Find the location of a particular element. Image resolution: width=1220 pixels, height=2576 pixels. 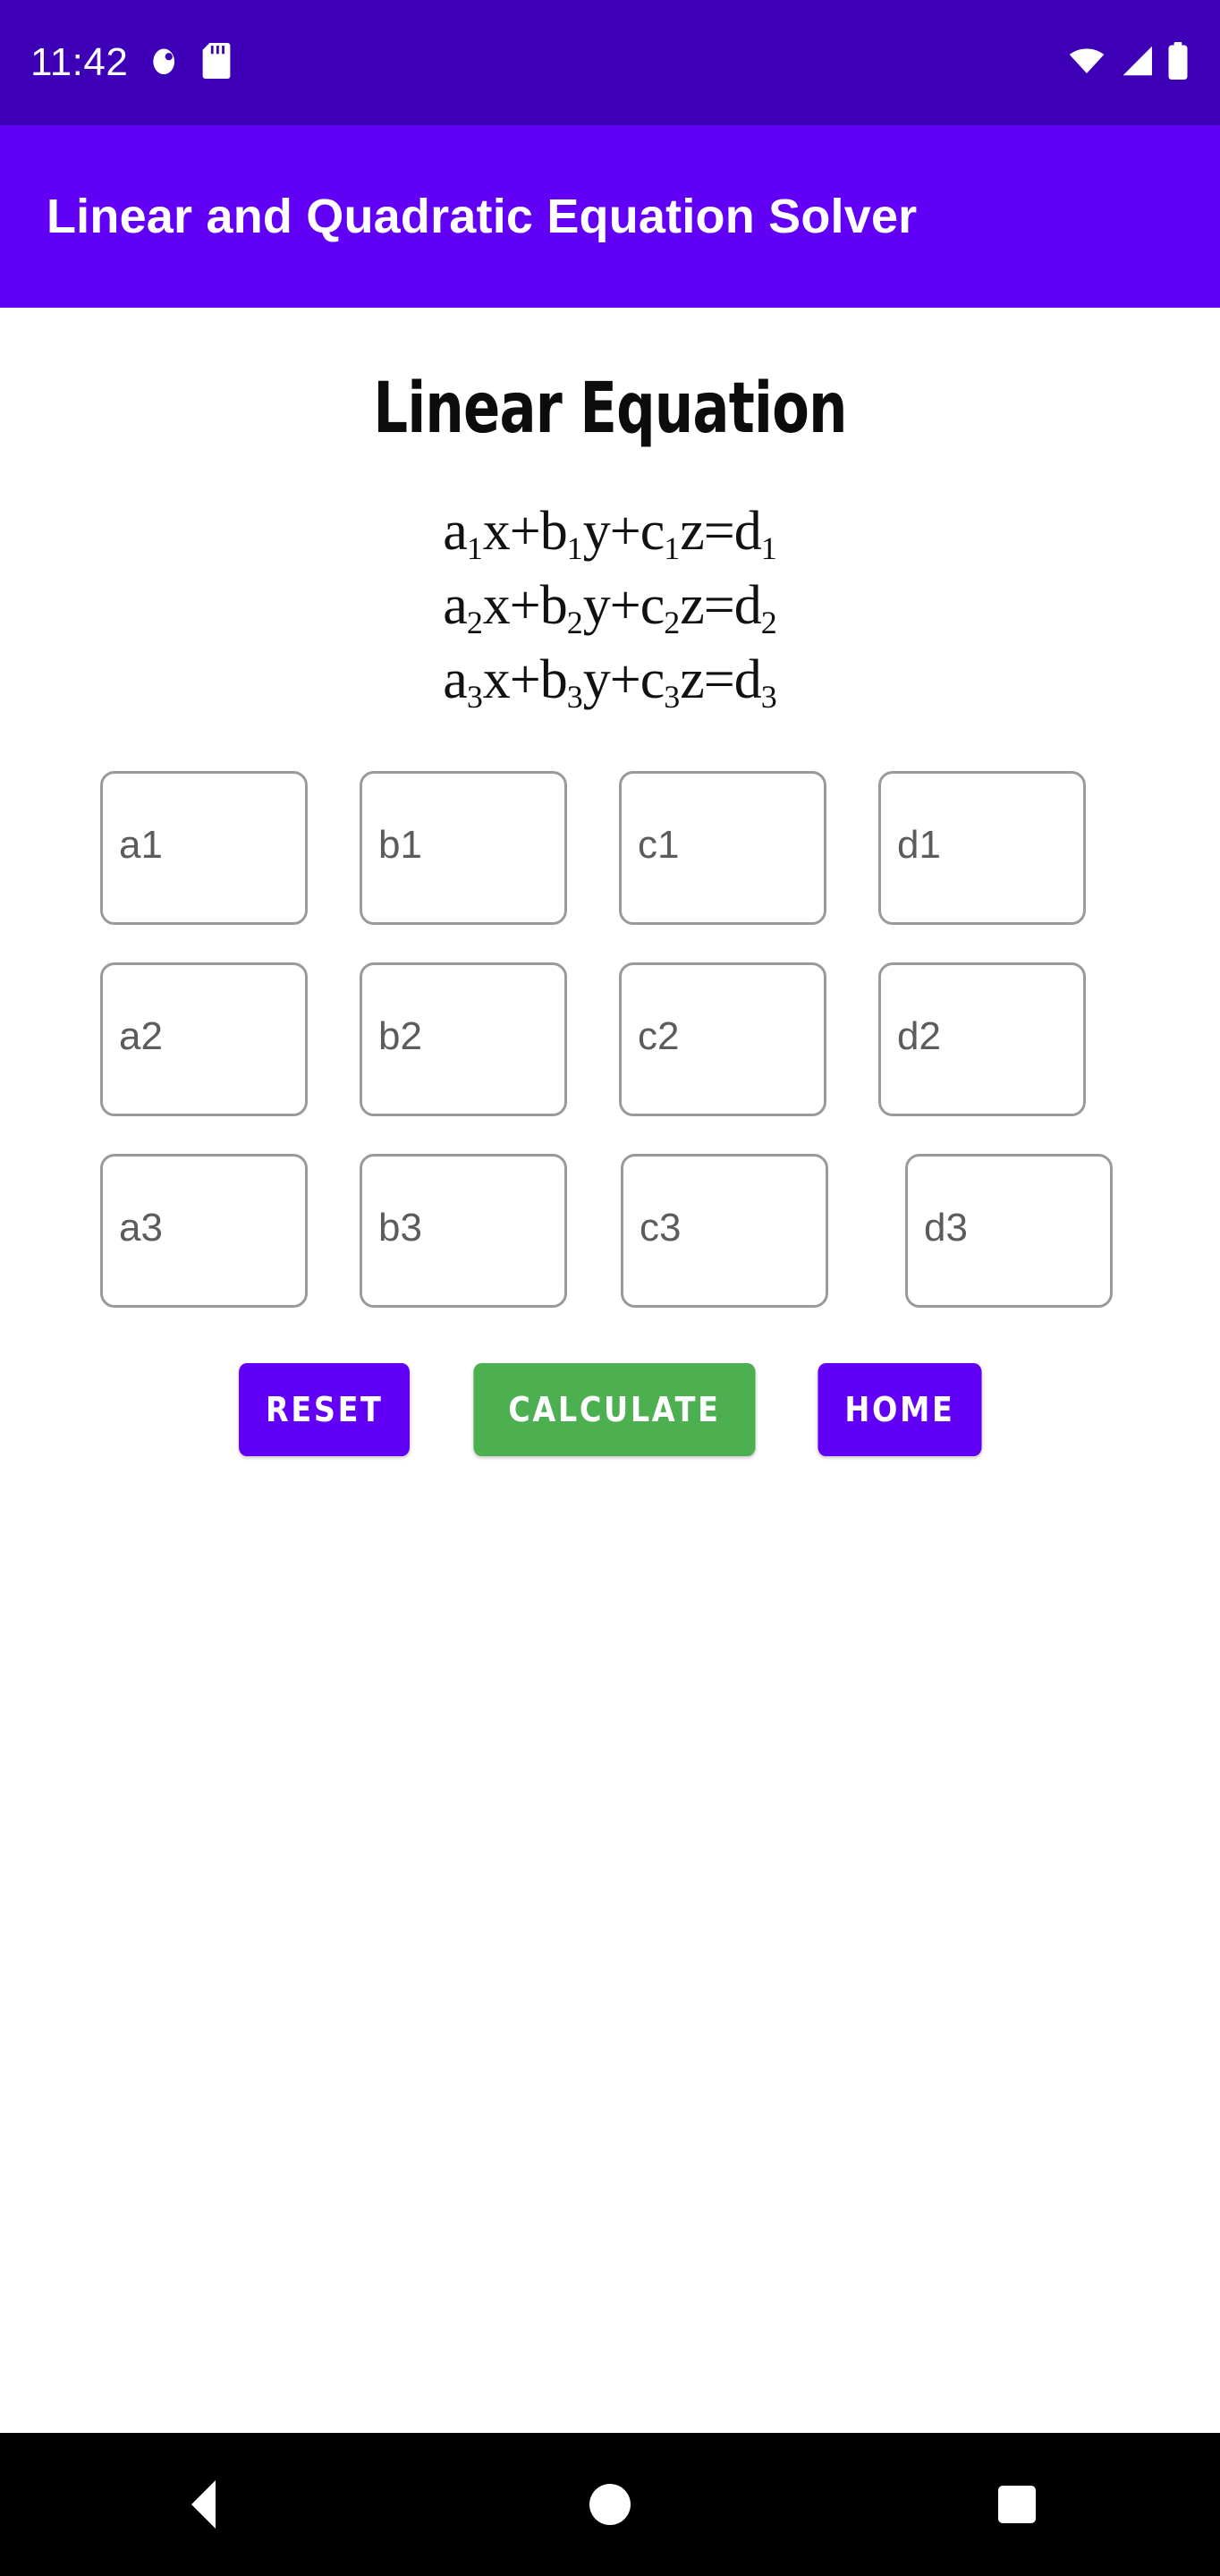

nav-home-button is located at coordinates (610, 2504).